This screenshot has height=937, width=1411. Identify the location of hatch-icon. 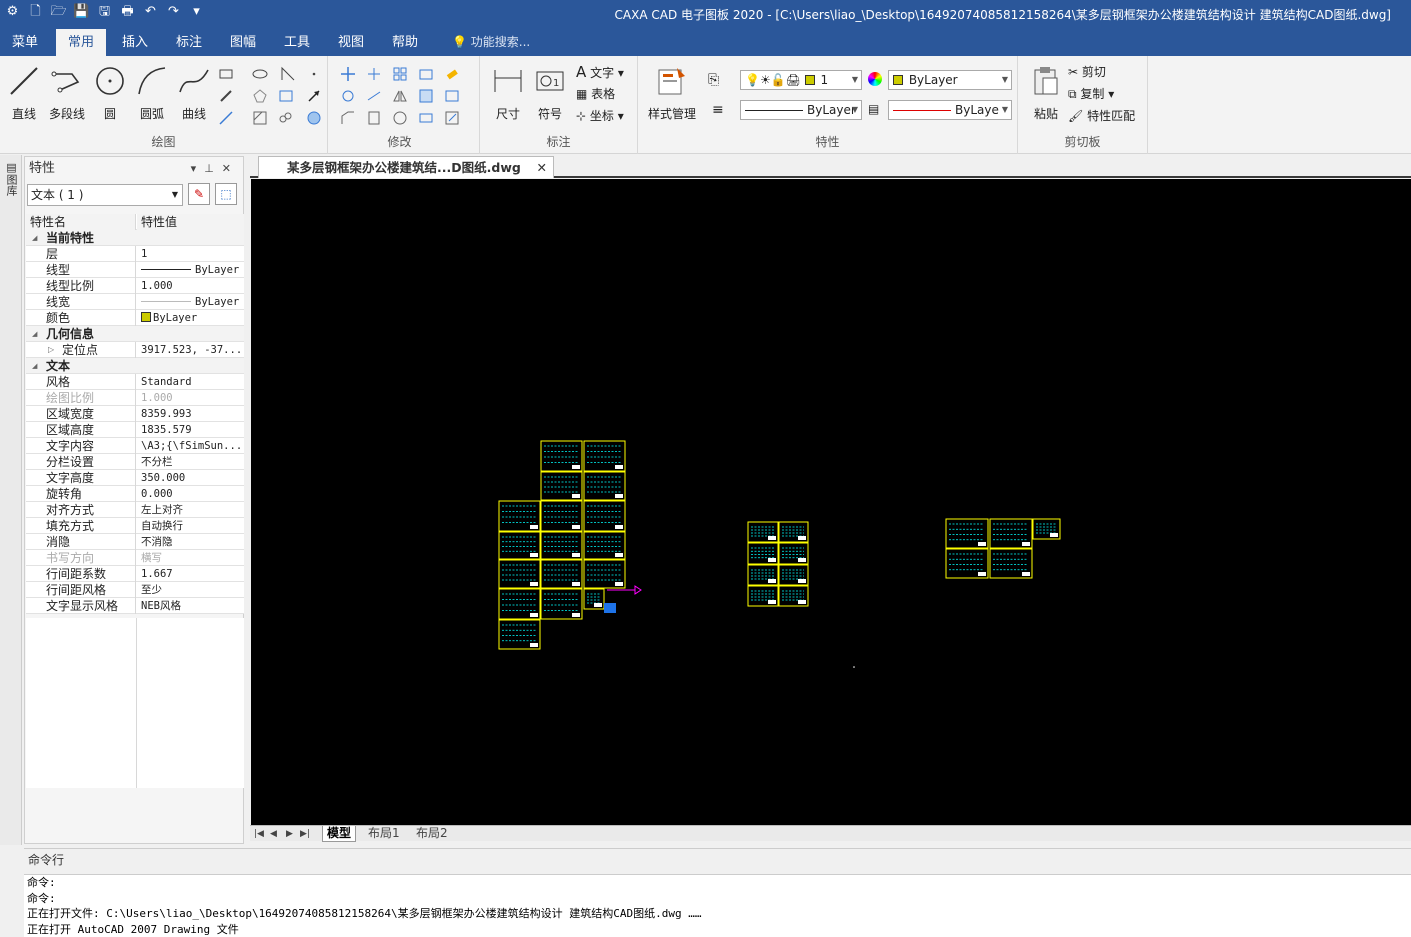
(260, 118).